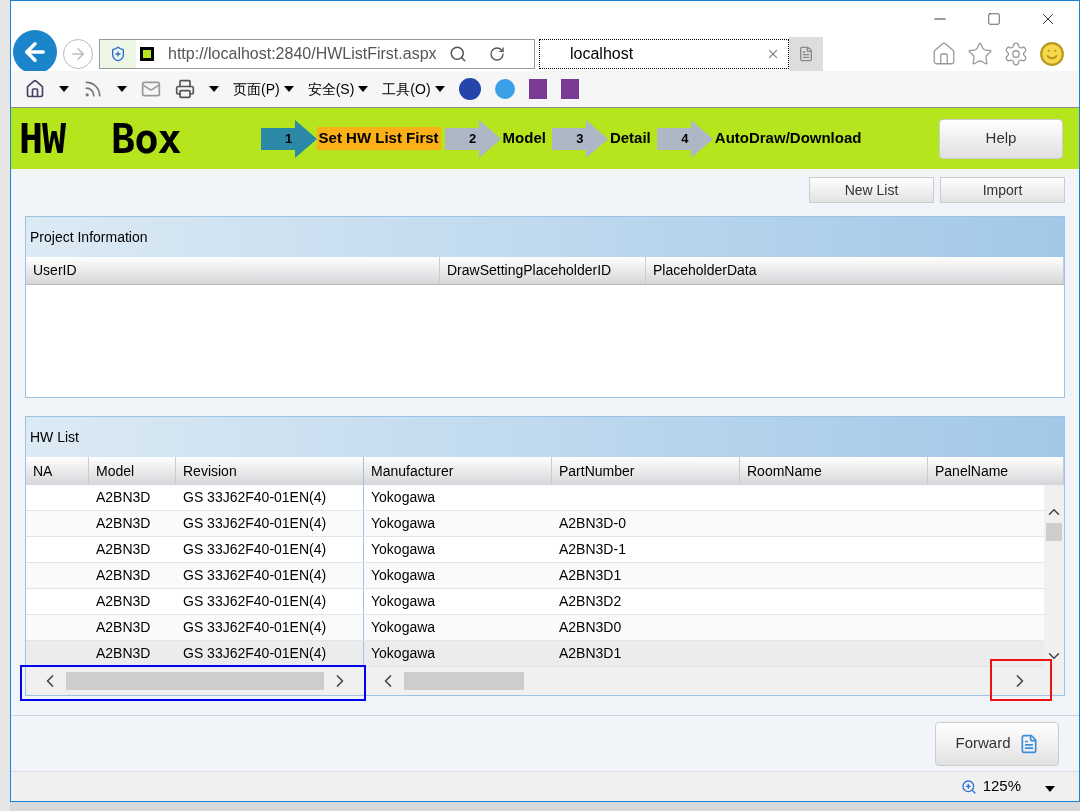 This screenshot has height=811, width=1080. What do you see at coordinates (1002, 190) in the screenshot?
I see `action-button: Import` at bounding box center [1002, 190].